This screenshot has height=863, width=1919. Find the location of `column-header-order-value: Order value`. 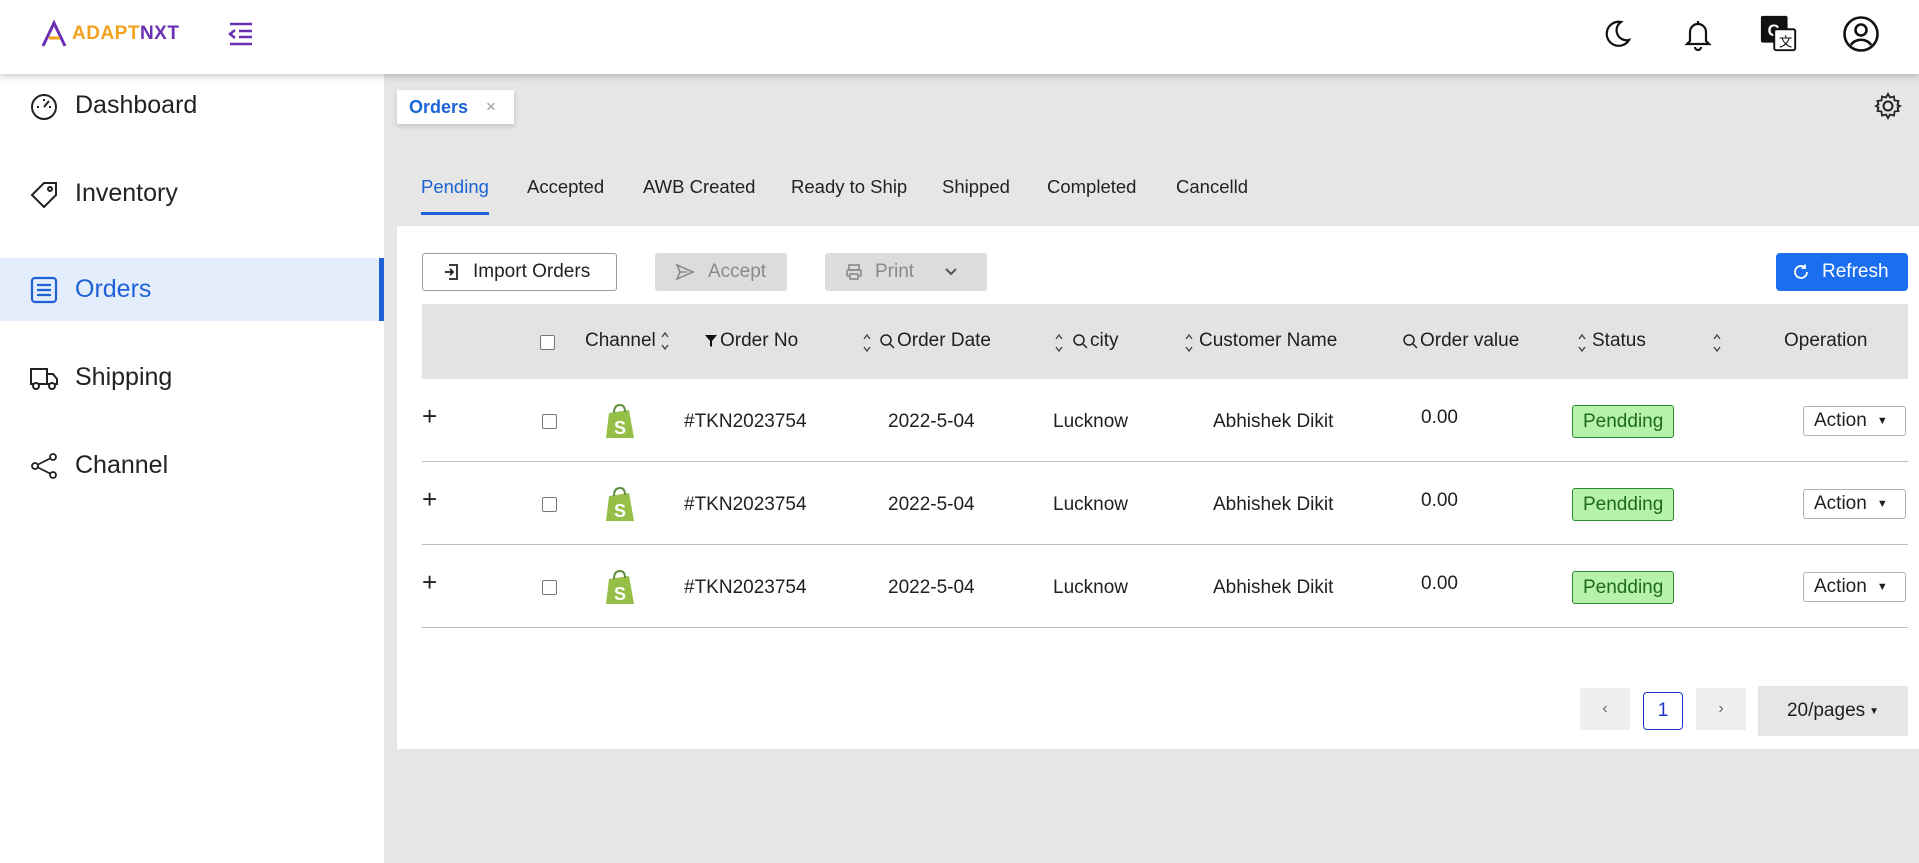

column-header-order-value: Order value is located at coordinates (1460, 341).